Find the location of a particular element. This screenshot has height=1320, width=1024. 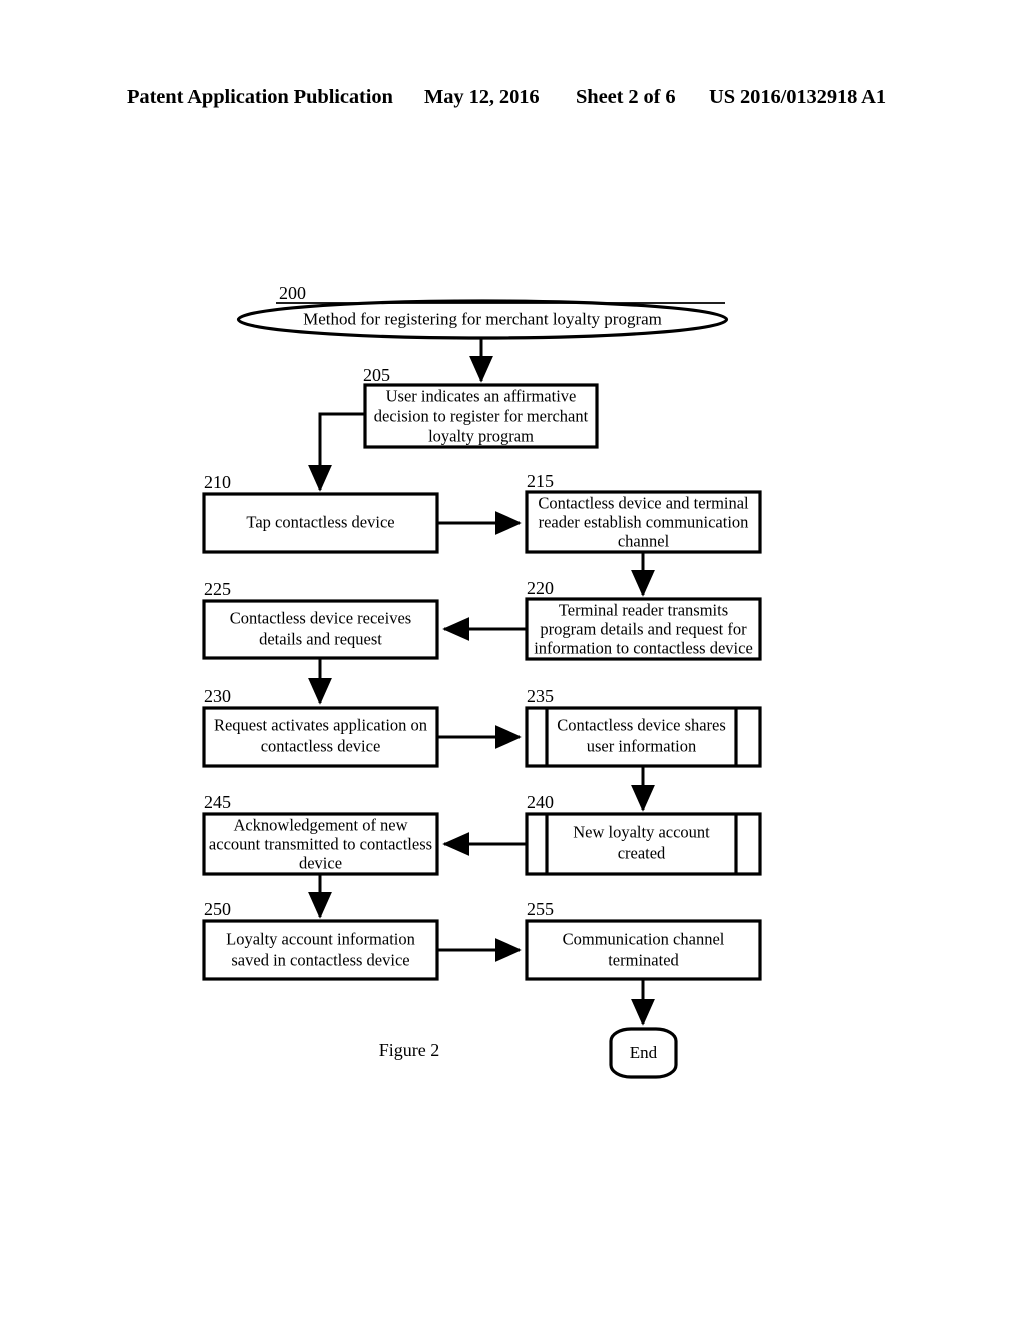

ref-215: 215 is located at coordinates (540, 481).